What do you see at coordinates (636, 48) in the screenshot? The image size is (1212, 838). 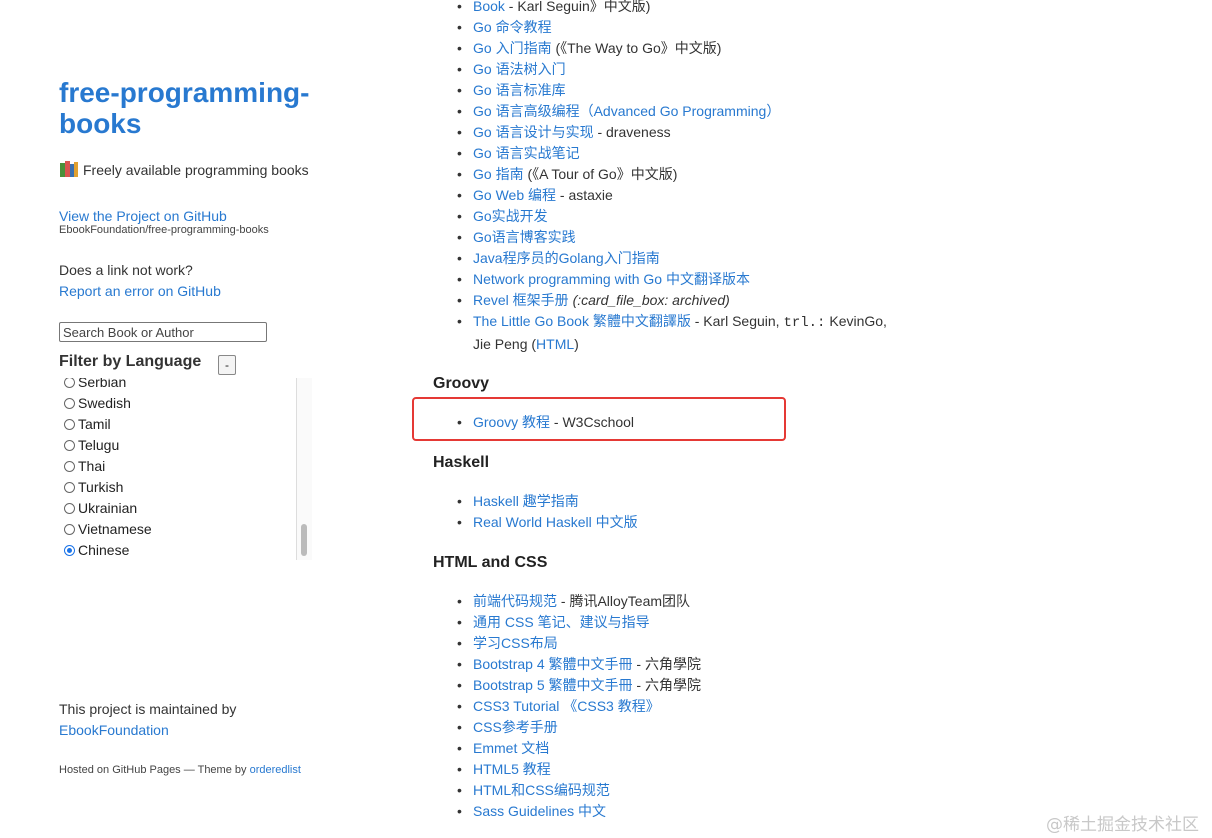 I see `book-meta: (《The Way to Go》中文版)` at bounding box center [636, 48].